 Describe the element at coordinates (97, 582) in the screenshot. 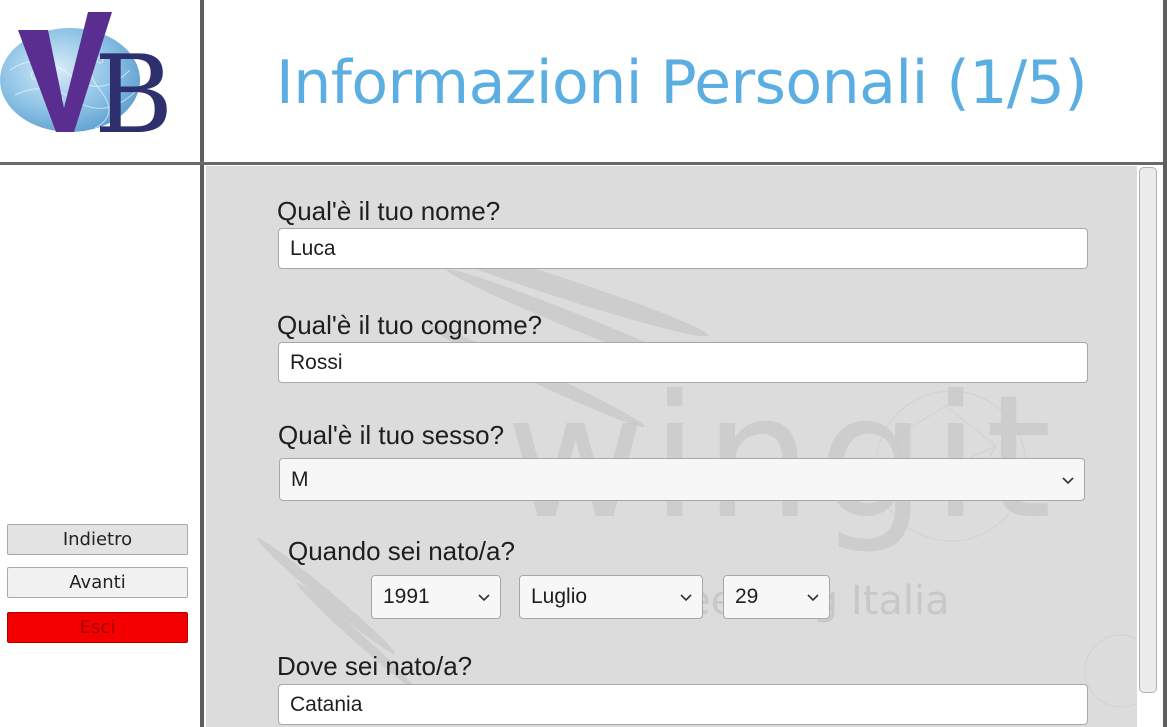

I see `next-button: Avanti` at that location.